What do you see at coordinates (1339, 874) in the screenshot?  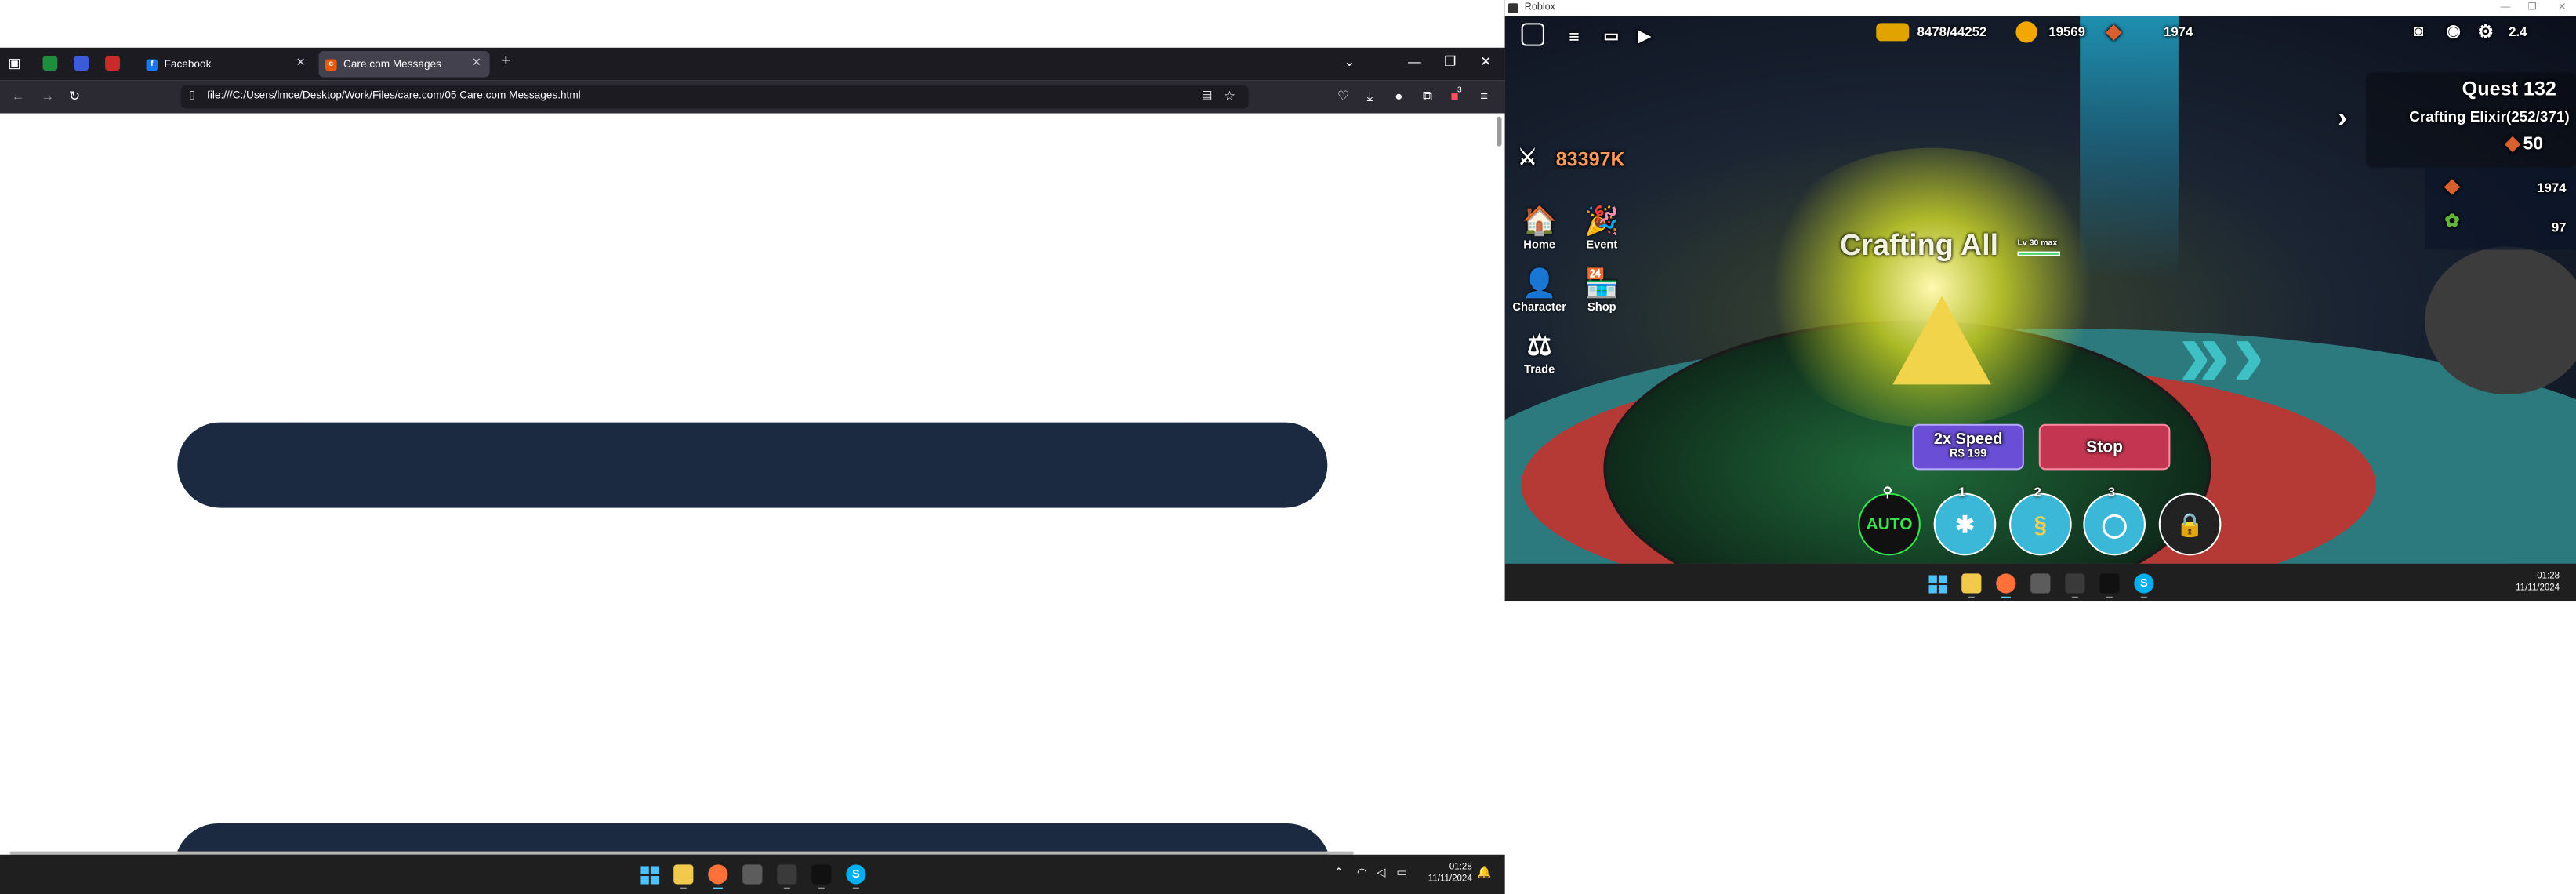 I see `show-hidden-icons-icon: ⌃` at bounding box center [1339, 874].